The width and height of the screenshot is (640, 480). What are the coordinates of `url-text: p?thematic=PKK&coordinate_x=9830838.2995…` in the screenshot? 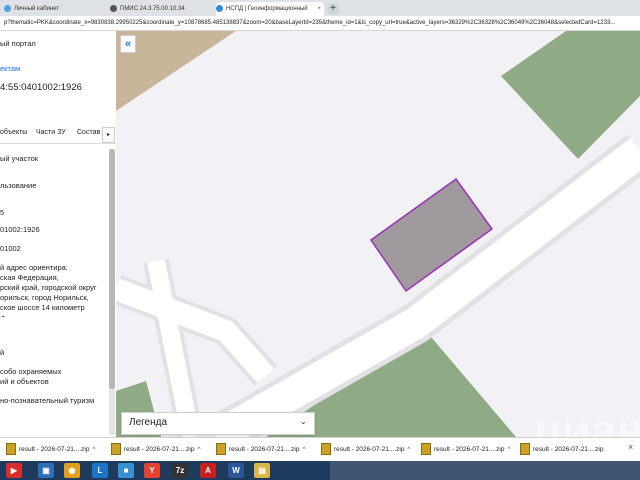 It's located at (310, 23).